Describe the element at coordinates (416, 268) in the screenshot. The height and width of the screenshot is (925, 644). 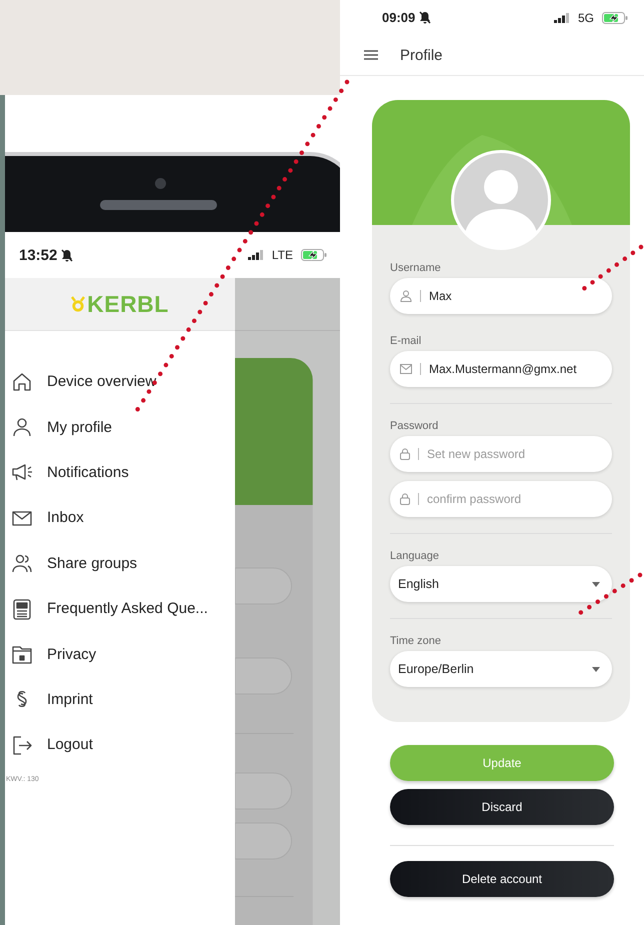
I see `field-label: Username` at that location.